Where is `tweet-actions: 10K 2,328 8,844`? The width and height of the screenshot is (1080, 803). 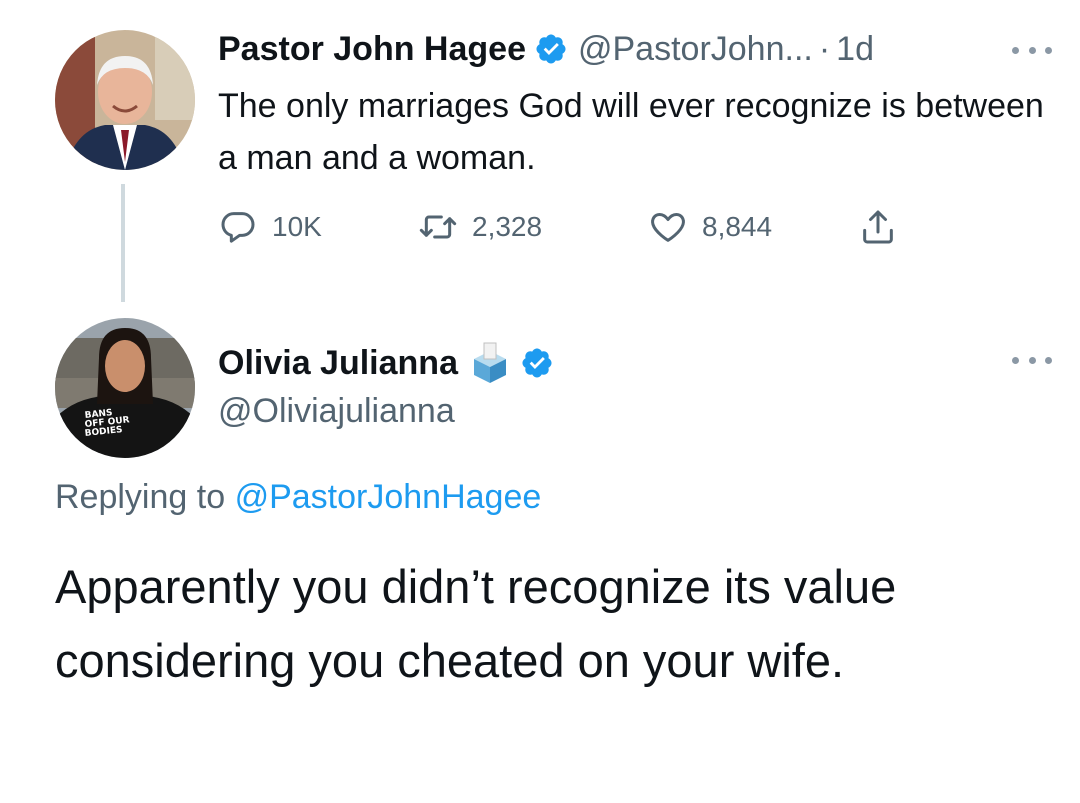 tweet-actions: 10K 2,328 8,844 is located at coordinates (558, 227).